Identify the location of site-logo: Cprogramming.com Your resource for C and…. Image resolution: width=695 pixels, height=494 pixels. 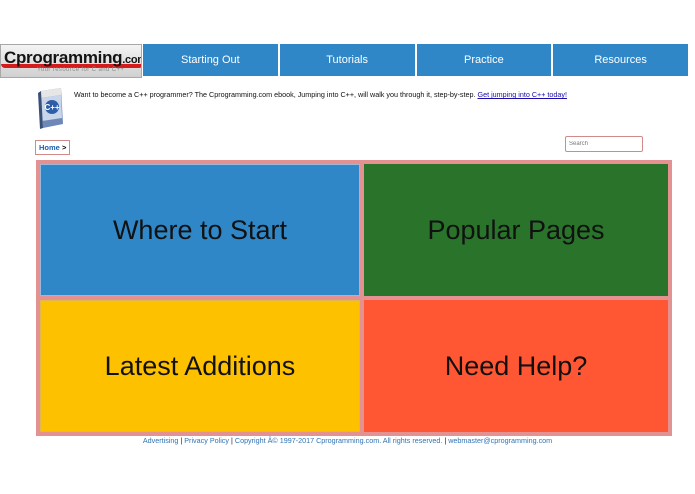
(71, 61).